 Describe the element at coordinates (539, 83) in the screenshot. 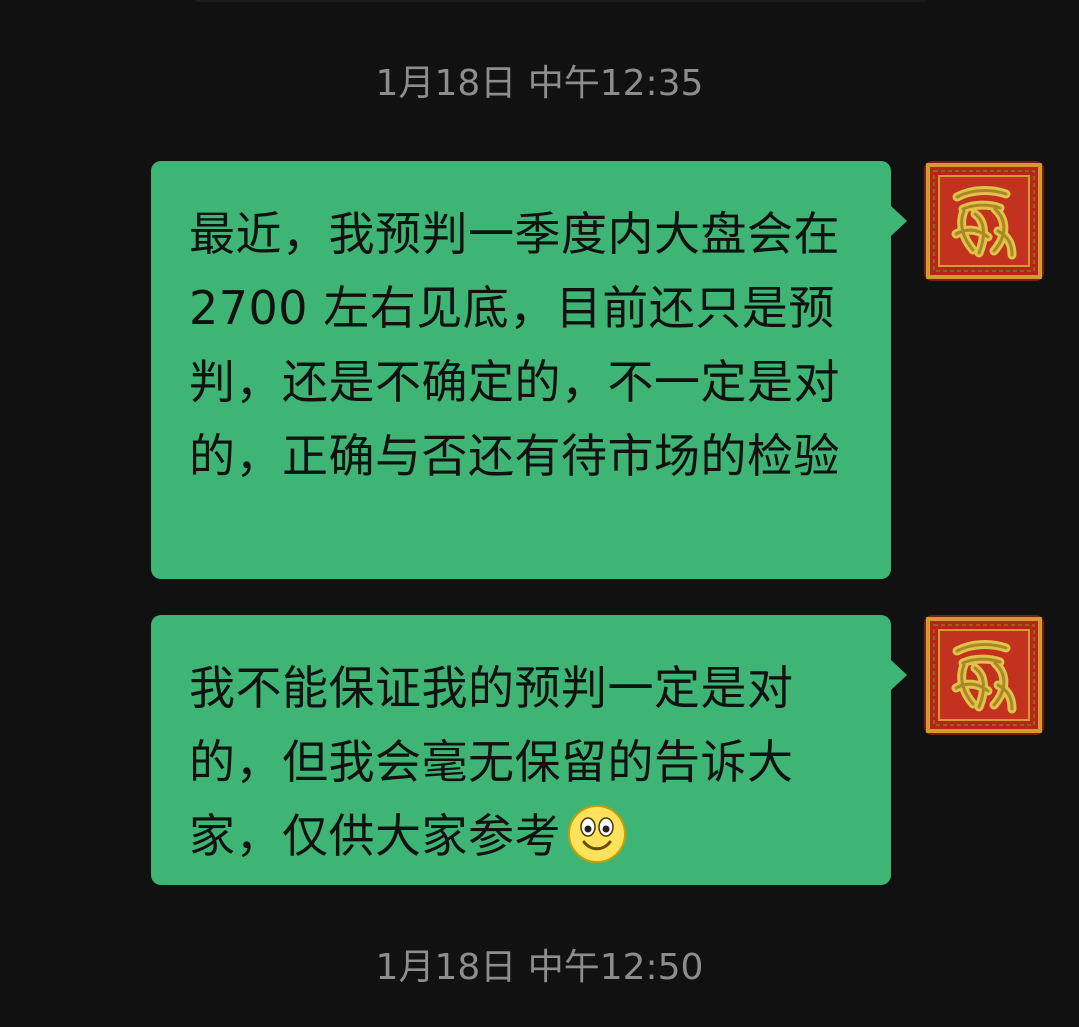

I see `timestamp: 1月18日 中午12:35` at that location.